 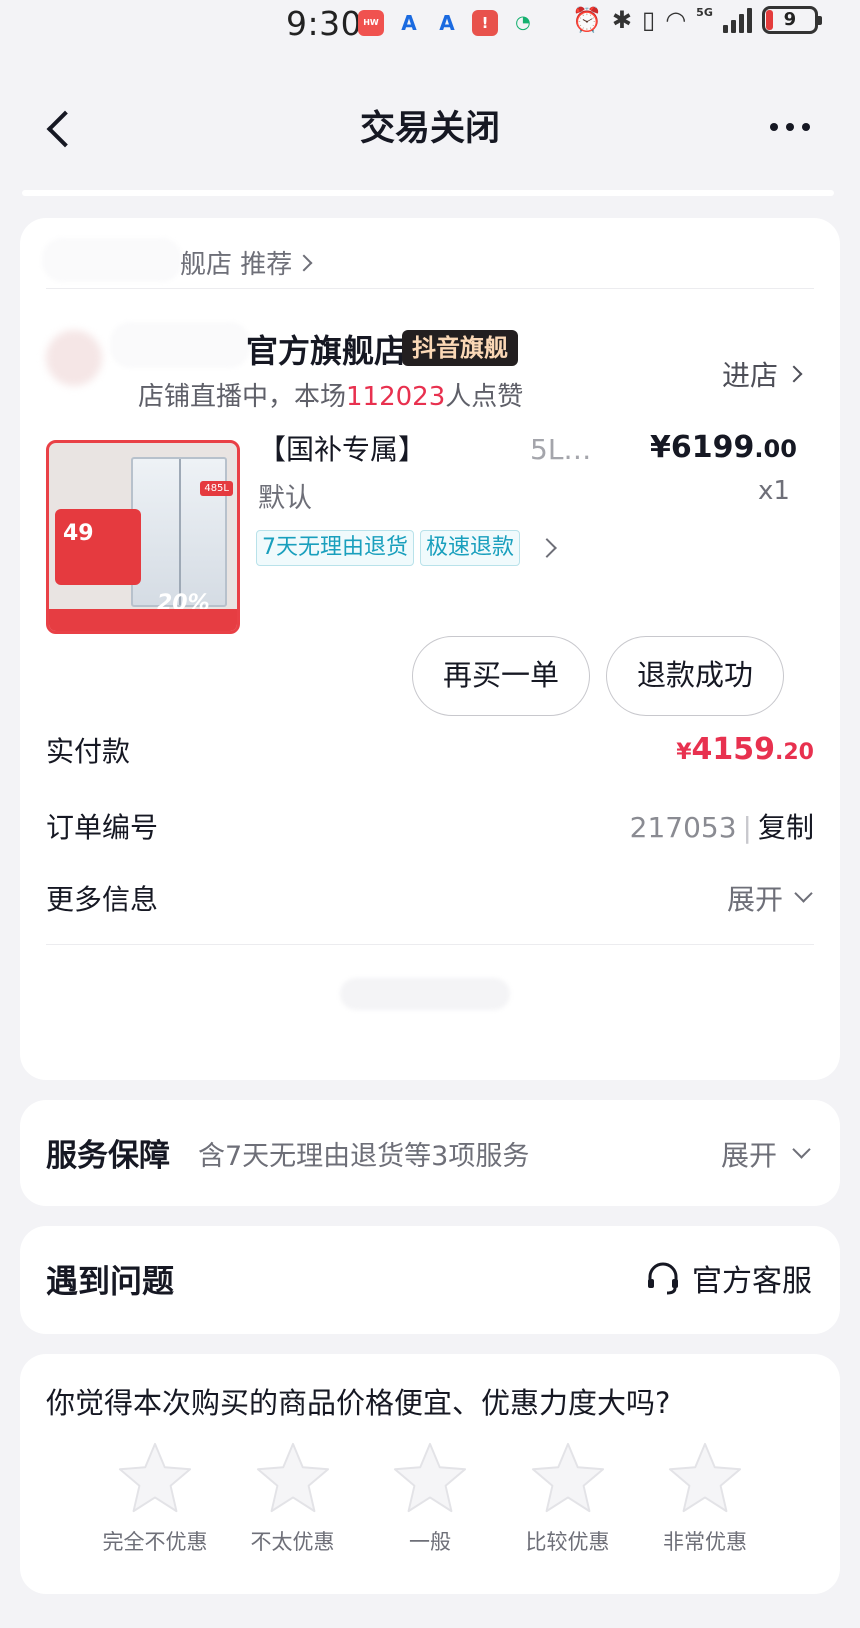 What do you see at coordinates (786, 827) in the screenshot?
I see `copy-button: 复制` at bounding box center [786, 827].